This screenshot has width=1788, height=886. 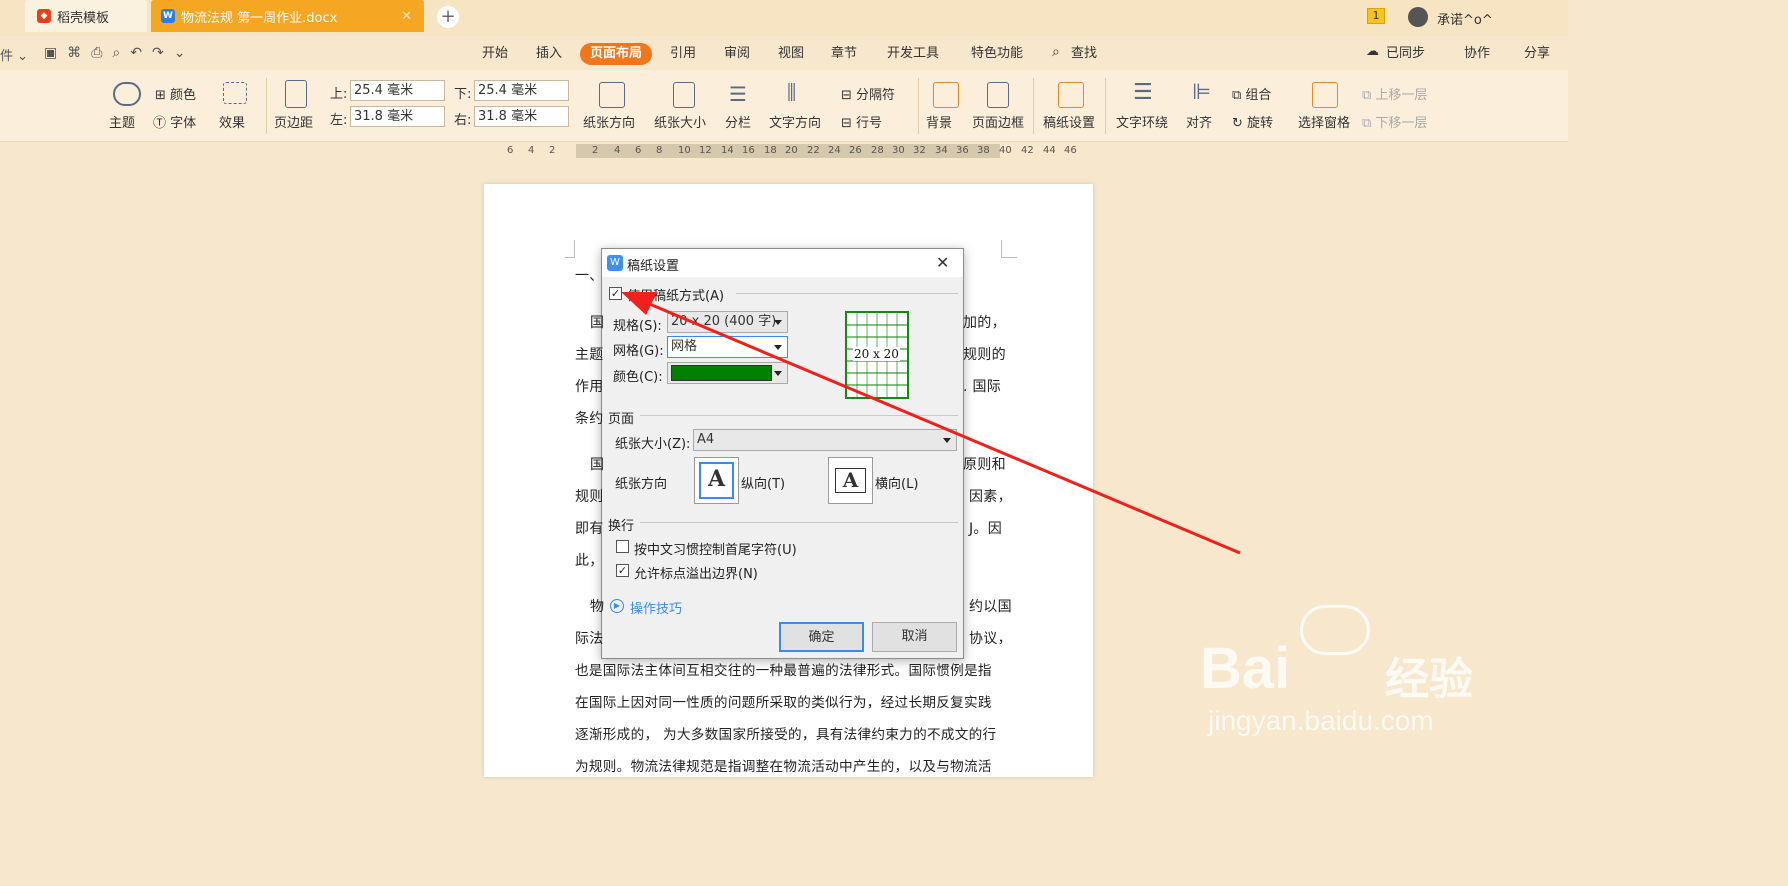 I want to click on doc-text-fragment: 原则和, so click(x=984, y=464).